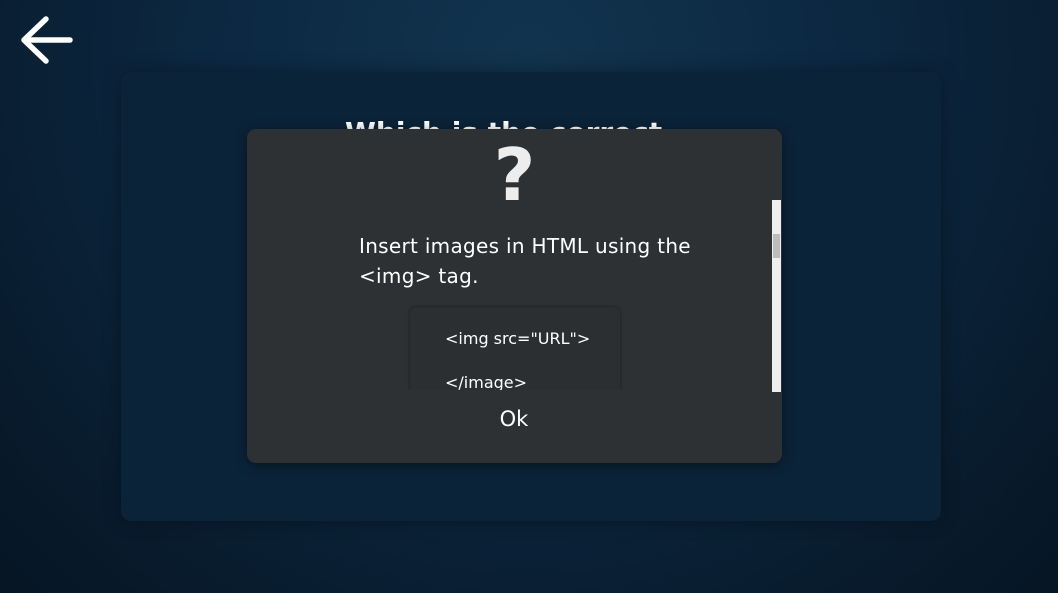 The width and height of the screenshot is (1058, 593). What do you see at coordinates (514, 419) in the screenshot?
I see `ok-button: Ok` at bounding box center [514, 419].